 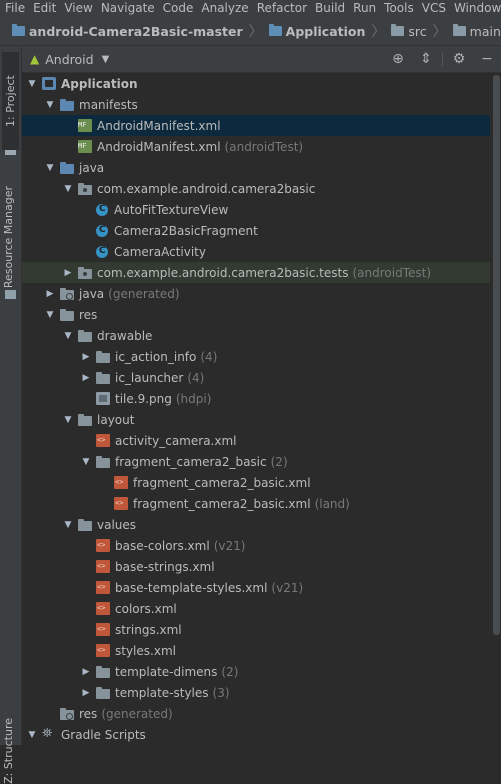 I want to click on tree-item: · AndroidManifest.xml(androidTest), so click(x=256, y=146).